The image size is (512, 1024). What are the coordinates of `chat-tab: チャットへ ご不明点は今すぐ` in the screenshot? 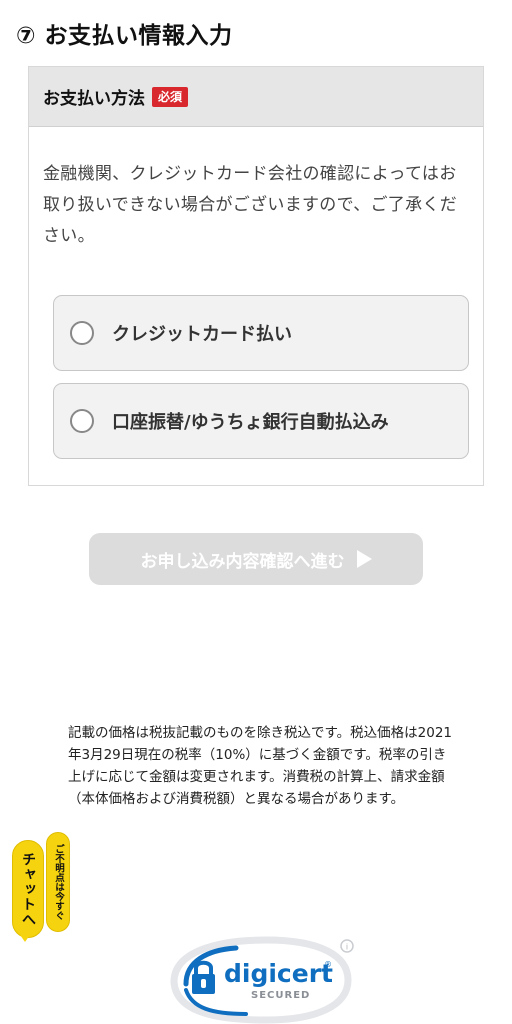 It's located at (43, 888).